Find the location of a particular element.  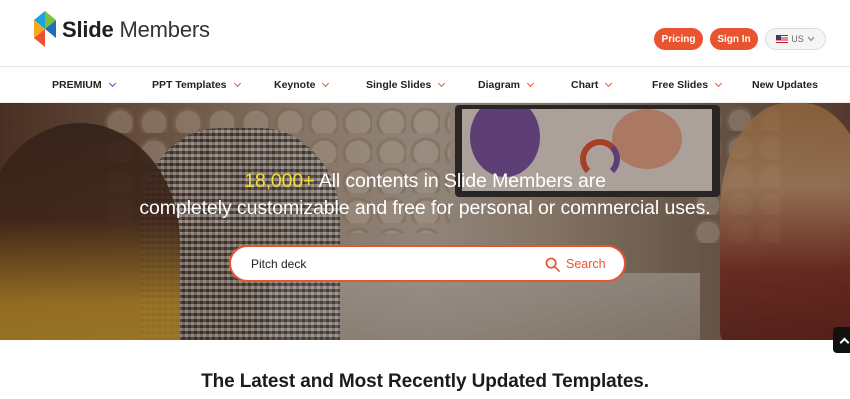

chevron-up-icon is located at coordinates (844, 342).